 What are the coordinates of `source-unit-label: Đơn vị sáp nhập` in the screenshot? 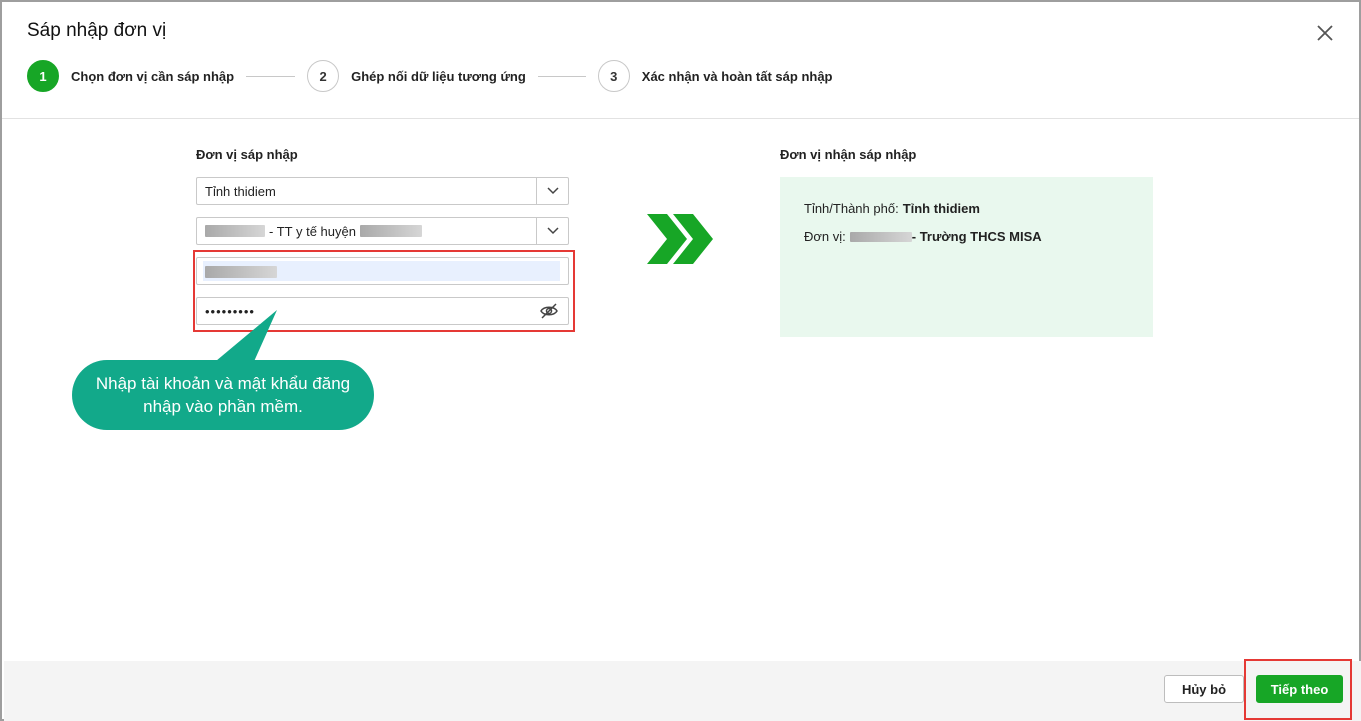 It's located at (247, 154).